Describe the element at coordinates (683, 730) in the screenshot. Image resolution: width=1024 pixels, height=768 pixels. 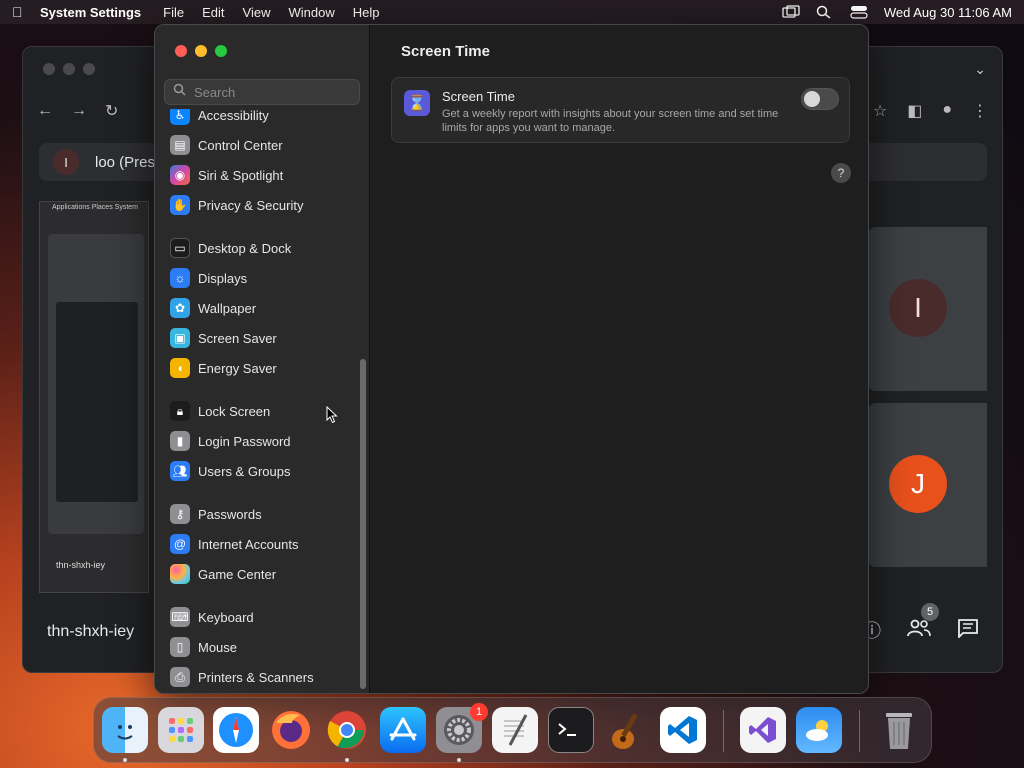
I see `vscode-icon` at that location.